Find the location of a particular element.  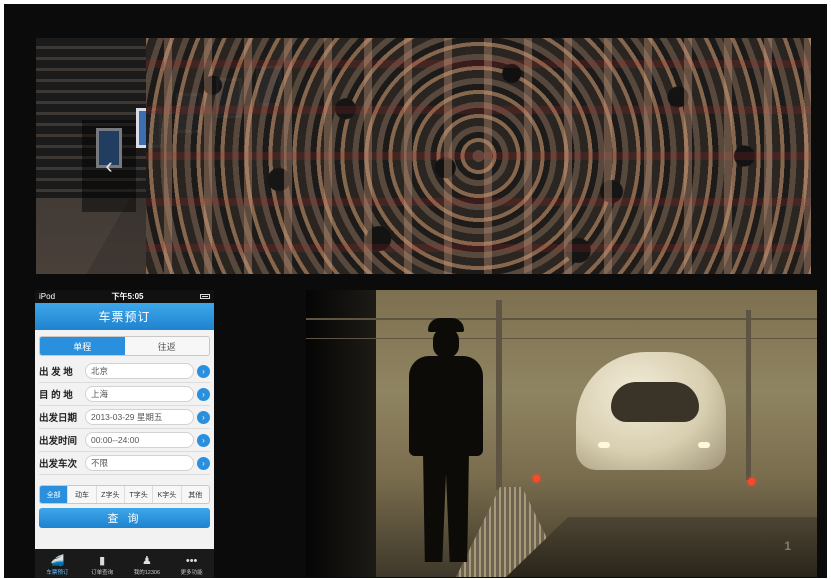

officer-body is located at coordinates (446, 406).